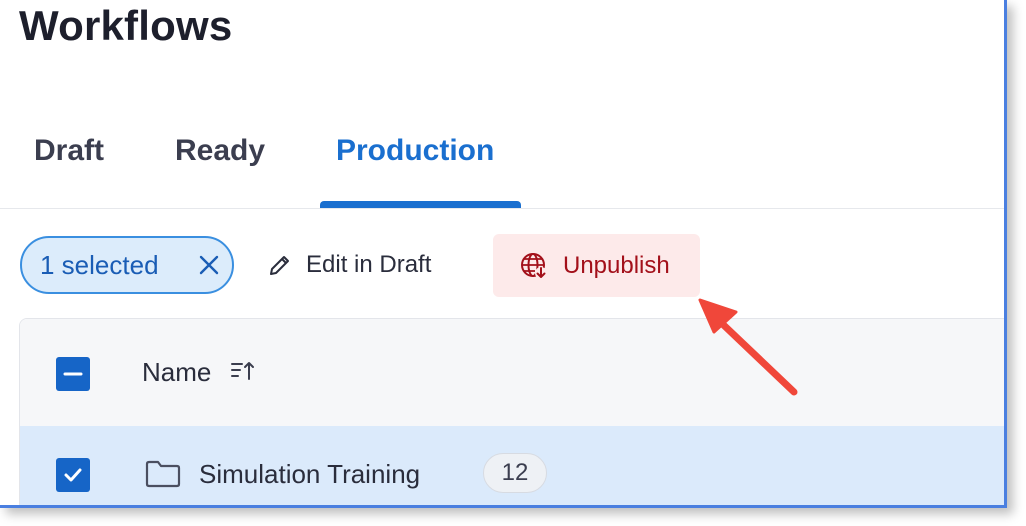 Image resolution: width=1026 pixels, height=526 pixels. Describe the element at coordinates (420, 204) in the screenshot. I see `active-tab-indicator` at that location.